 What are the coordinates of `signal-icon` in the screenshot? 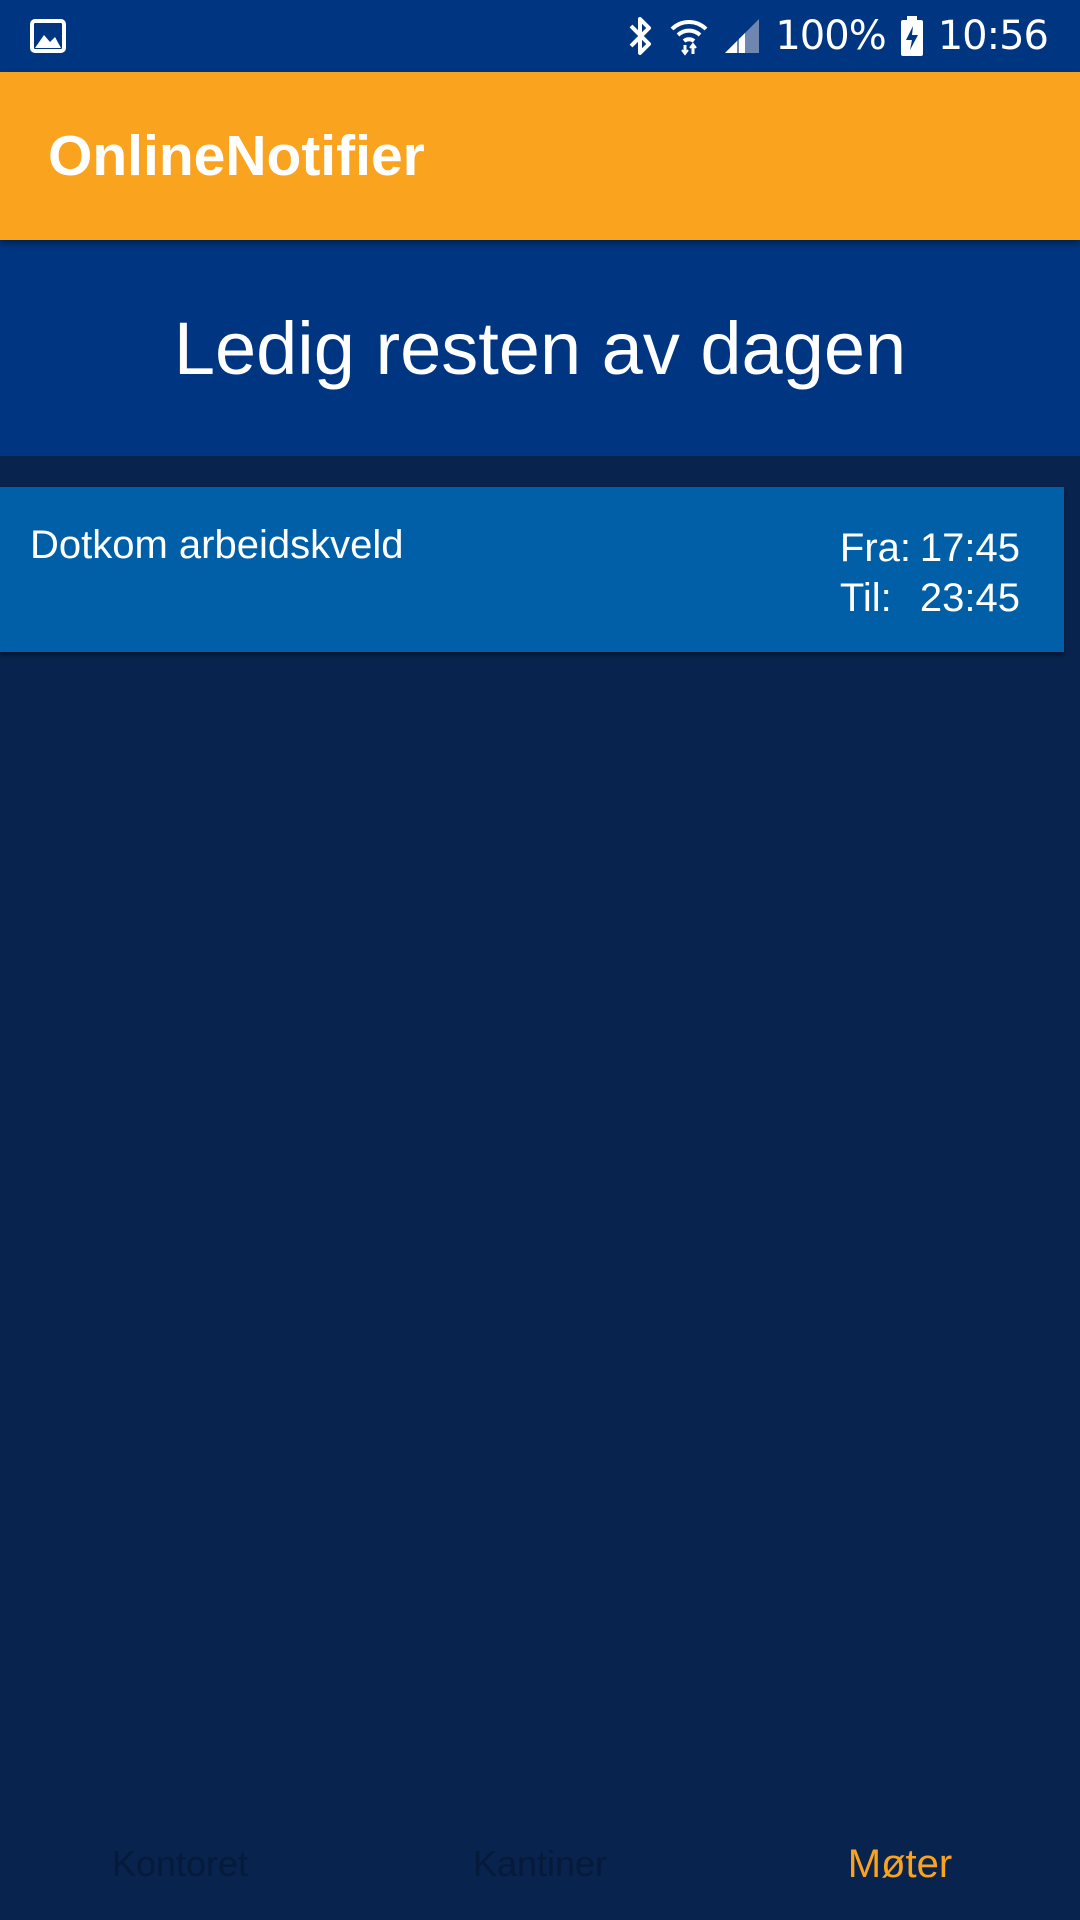 It's located at (742, 36).